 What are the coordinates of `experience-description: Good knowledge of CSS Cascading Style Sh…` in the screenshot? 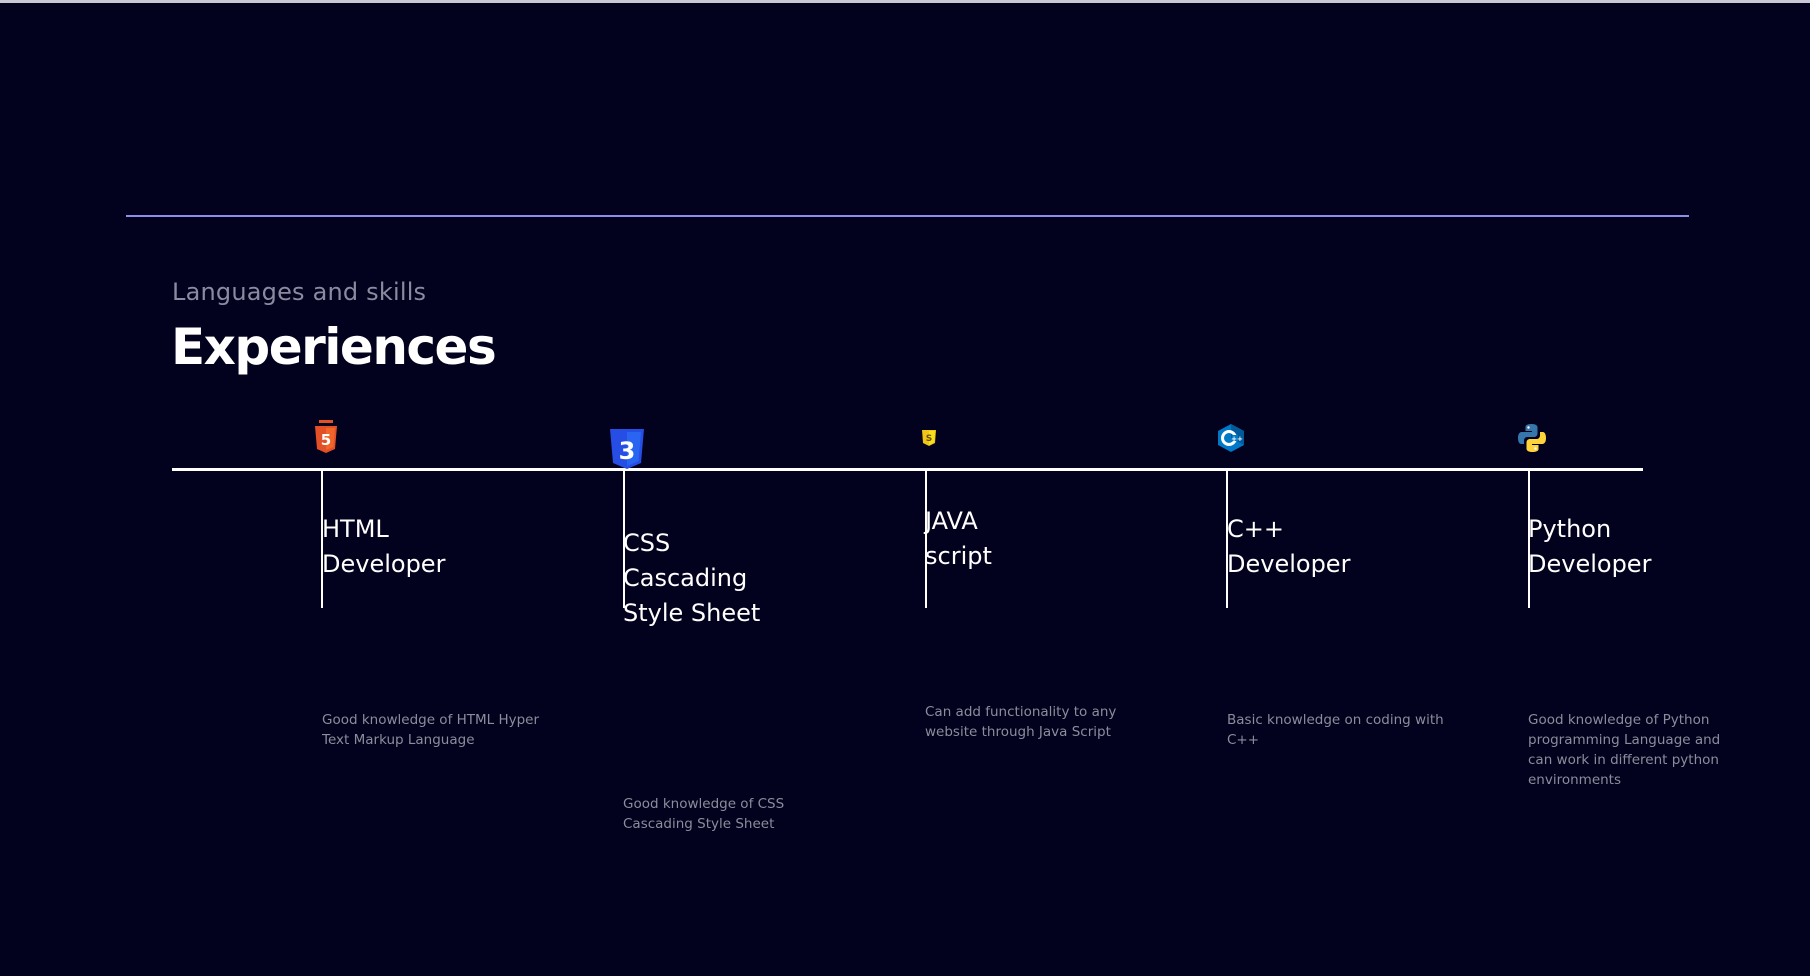 It's located at (704, 814).